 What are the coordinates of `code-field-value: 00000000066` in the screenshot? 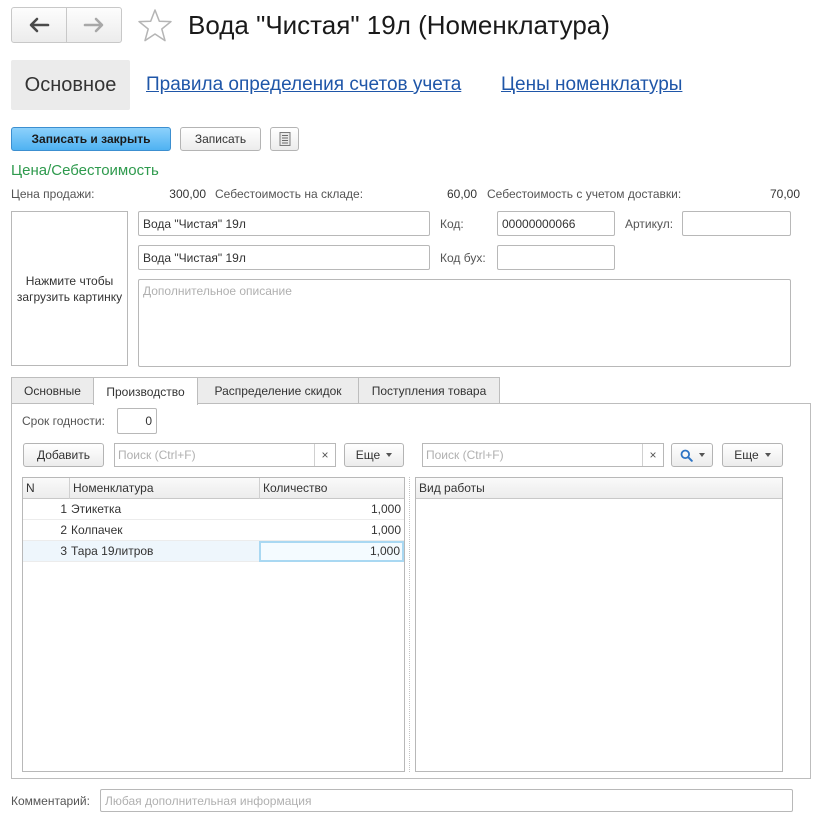 It's located at (539, 223).